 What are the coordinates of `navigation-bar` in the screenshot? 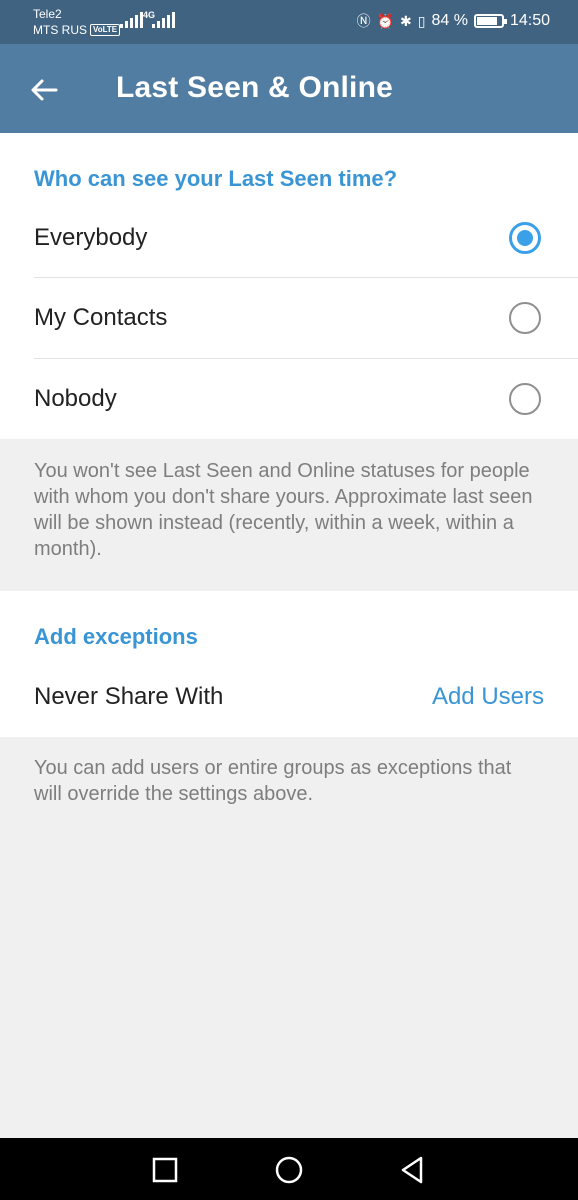 It's located at (289, 1169).